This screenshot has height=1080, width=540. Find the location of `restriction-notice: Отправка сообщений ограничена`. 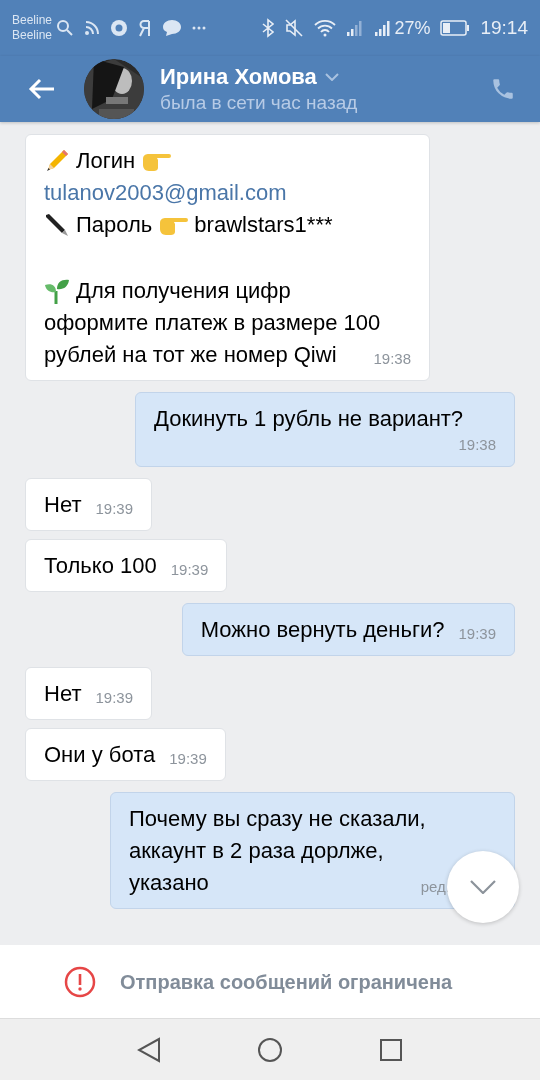

restriction-notice: Отправка сообщений ограничена is located at coordinates (286, 982).